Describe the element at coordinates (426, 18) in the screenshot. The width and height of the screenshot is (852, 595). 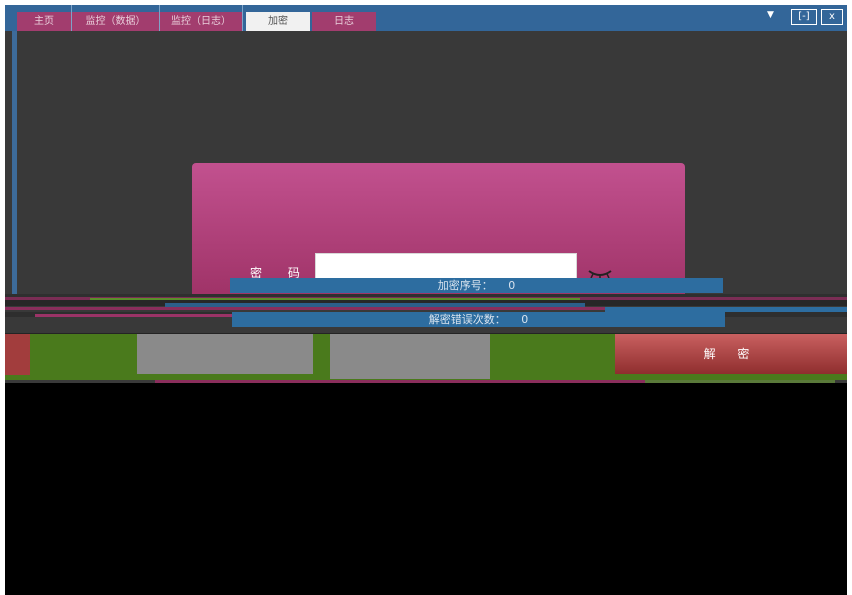
I see `title-bar: 主页 监控（数据） 监控（日志） 加密 日志 ▼ [-] x` at that location.